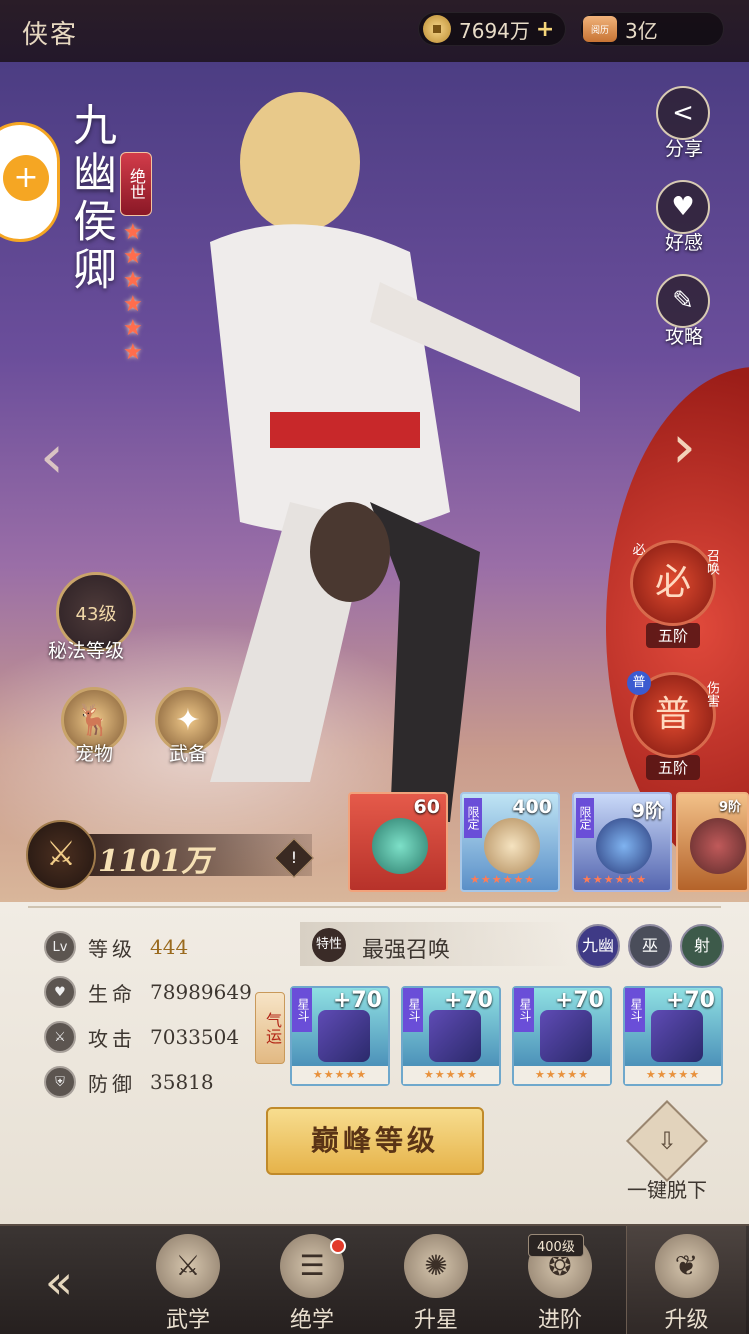 Image resolution: width=749 pixels, height=1334 pixels. Describe the element at coordinates (650, 946) in the screenshot. I see `set-wu-icon: 巫` at that location.